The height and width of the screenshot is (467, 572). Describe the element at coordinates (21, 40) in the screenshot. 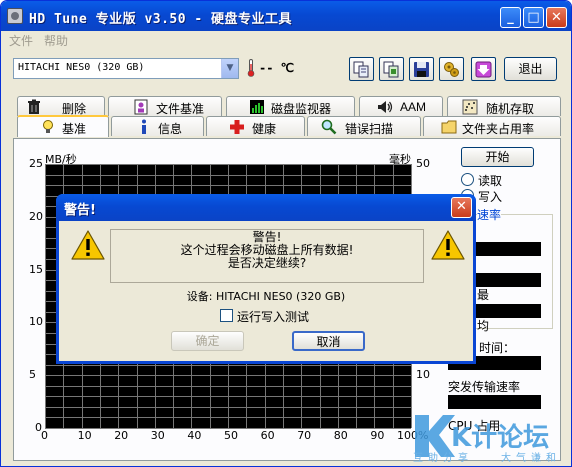

I see `menu-file: 文件` at that location.